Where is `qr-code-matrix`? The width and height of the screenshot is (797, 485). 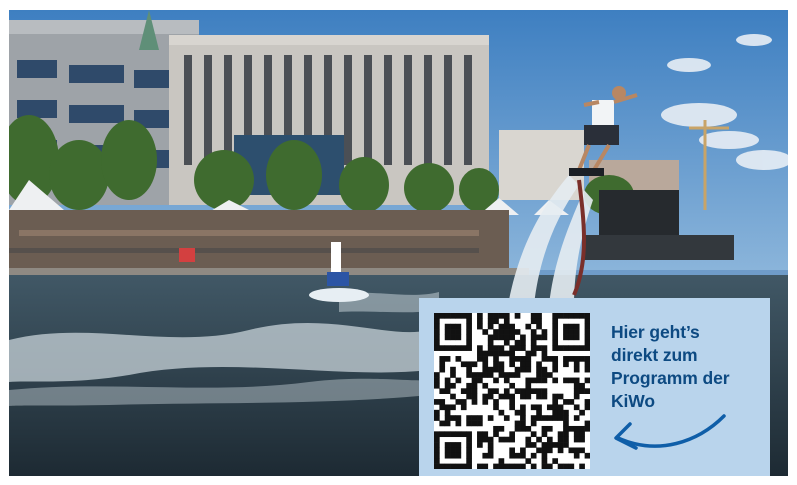 qr-code-matrix is located at coordinates (512, 391).